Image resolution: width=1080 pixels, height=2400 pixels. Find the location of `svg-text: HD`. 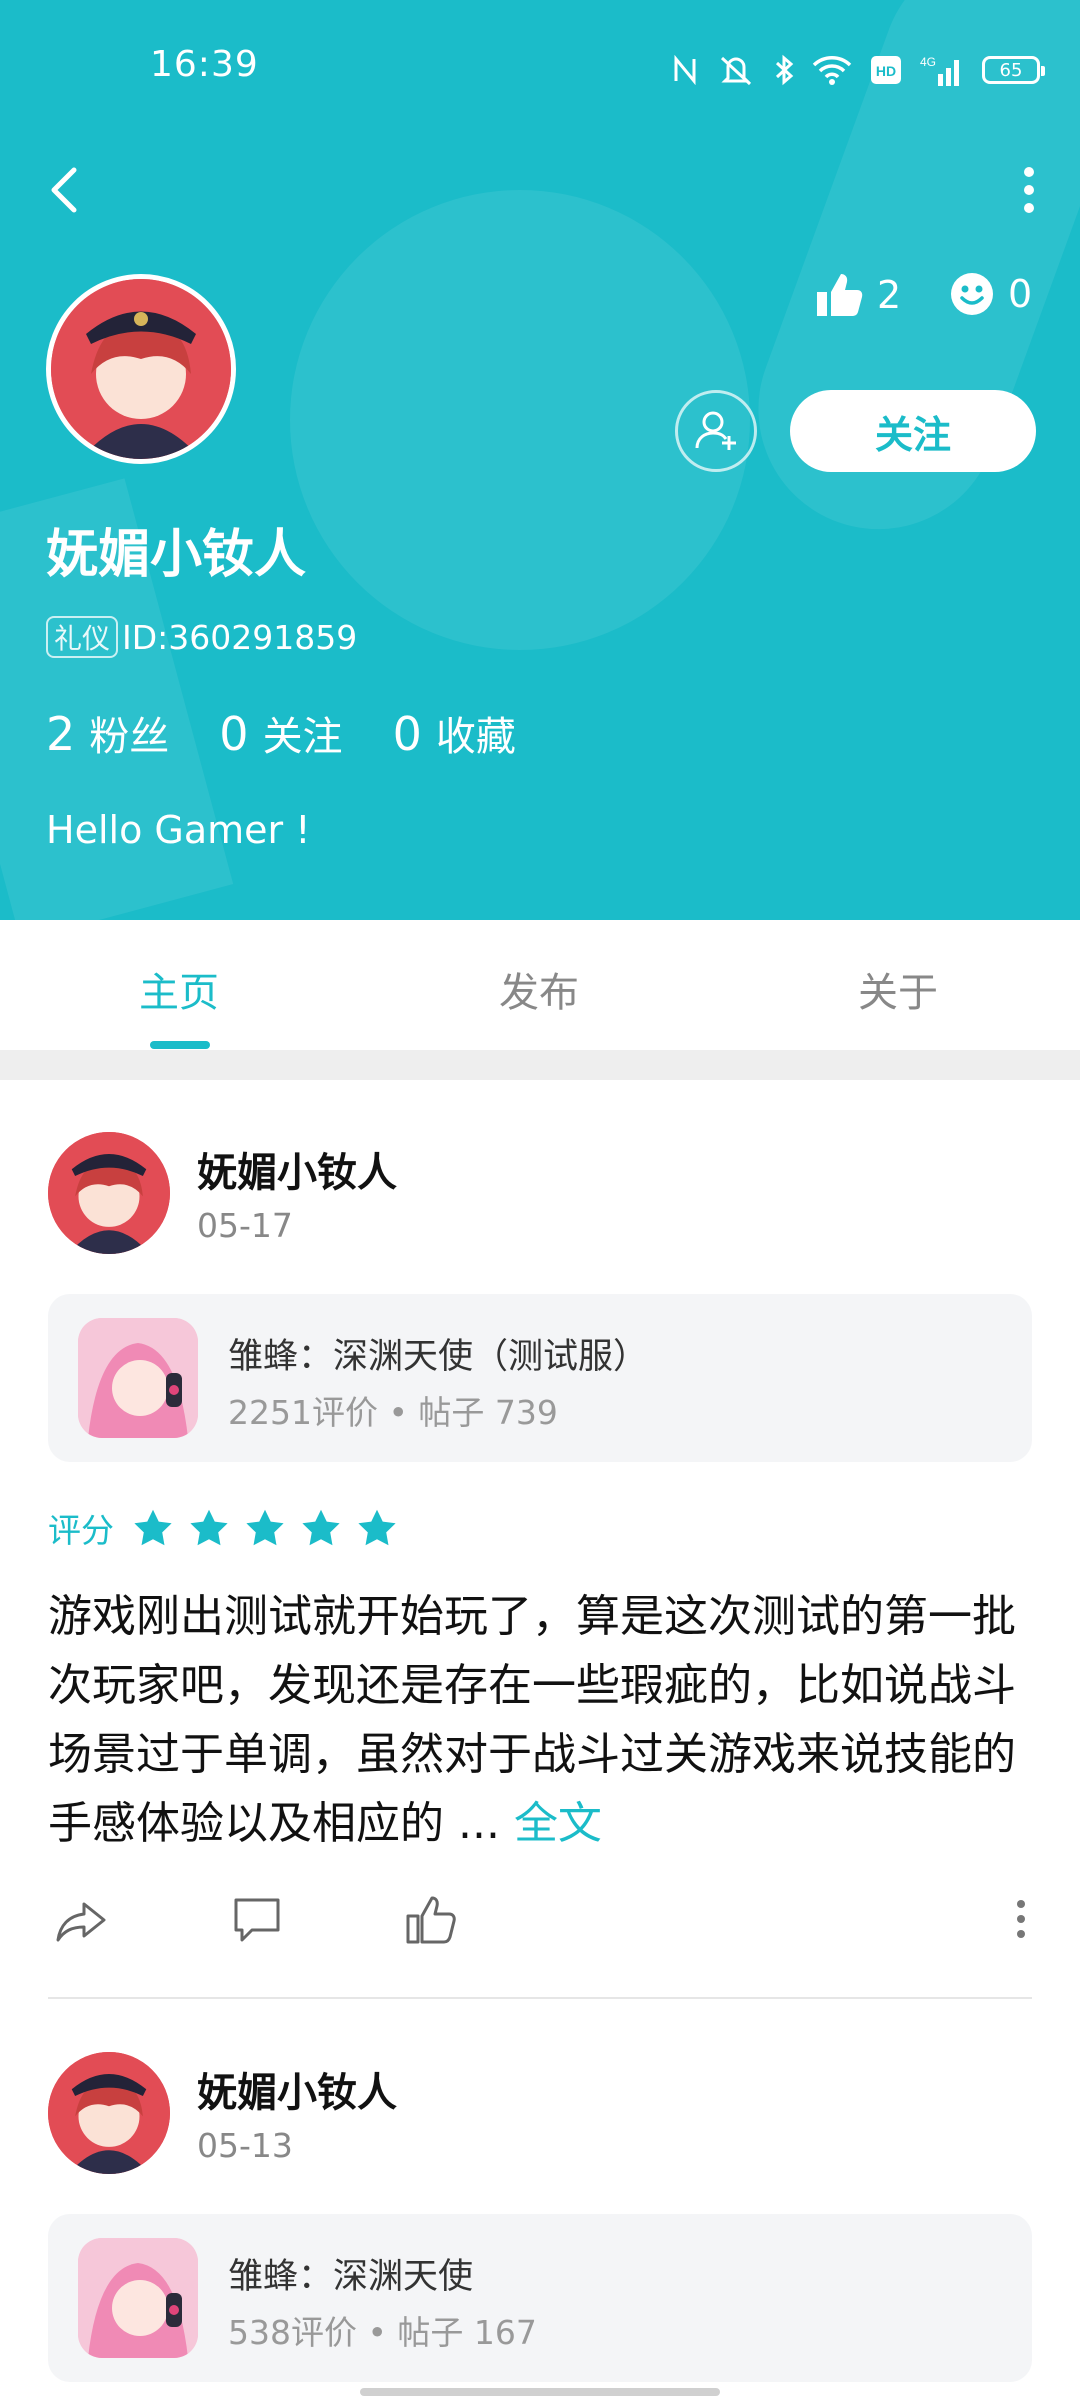

svg-text: HD is located at coordinates (886, 71).